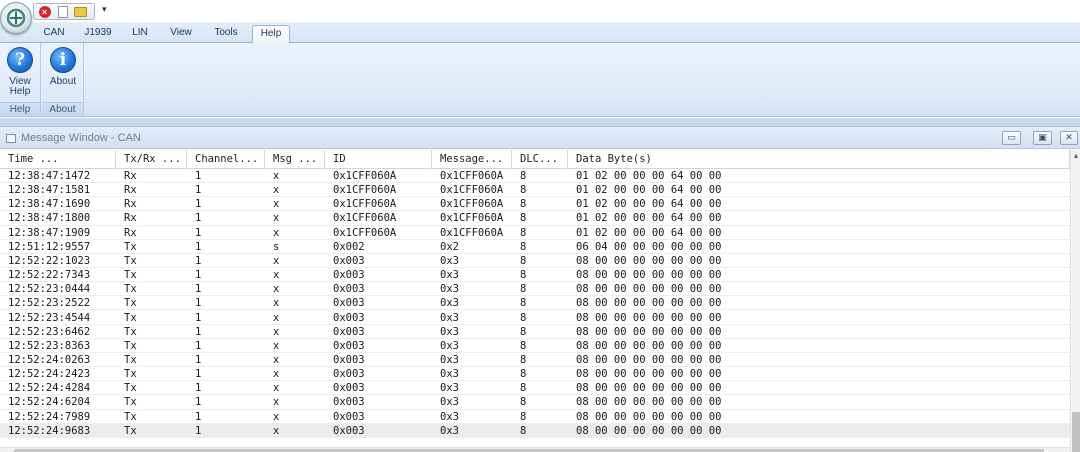  What do you see at coordinates (20, 109) in the screenshot?
I see `group-label-help: Help` at bounding box center [20, 109].